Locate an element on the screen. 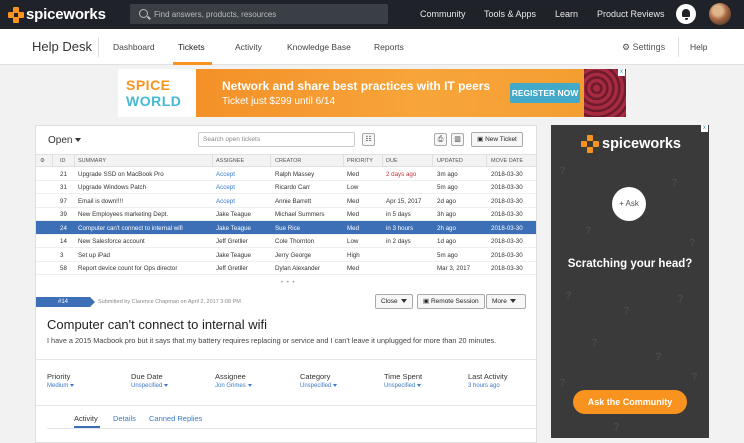  cell-summary: New Salesforce account is located at coordinates (111, 241).